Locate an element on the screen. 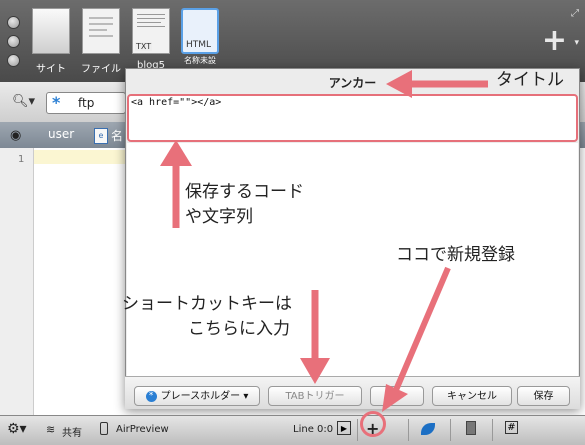  annotation-shortcut-line1: ショートカットキーは is located at coordinates (207, 304).